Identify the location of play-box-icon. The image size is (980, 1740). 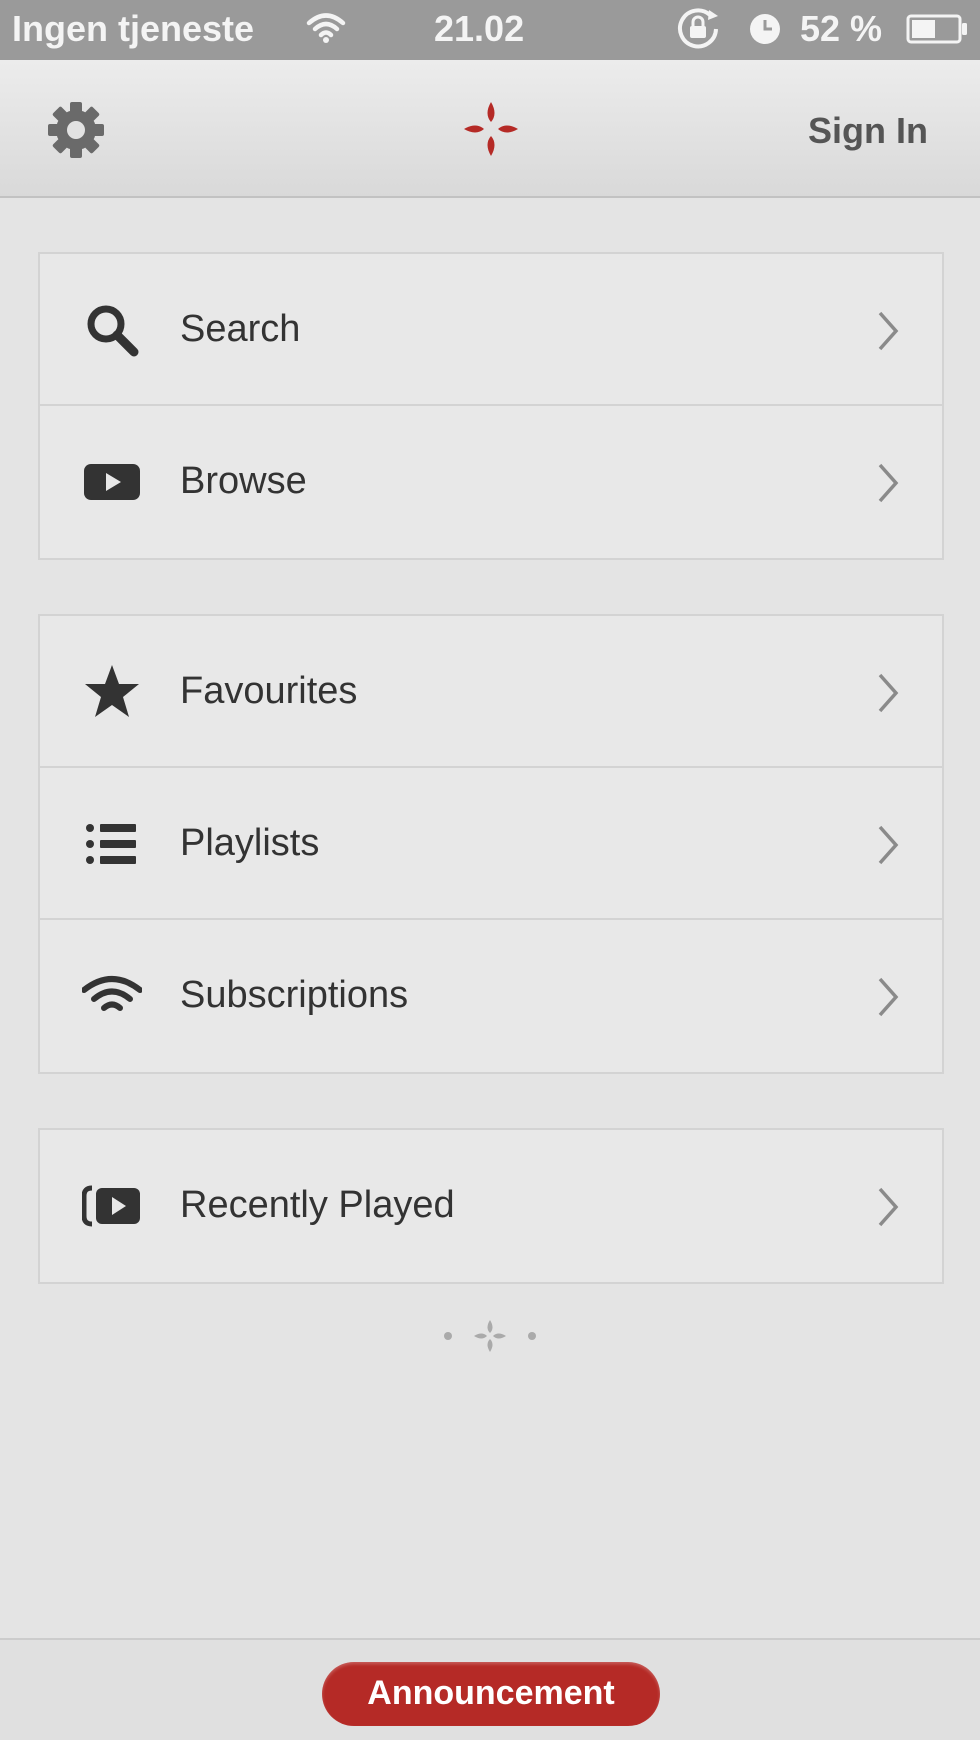
(112, 482).